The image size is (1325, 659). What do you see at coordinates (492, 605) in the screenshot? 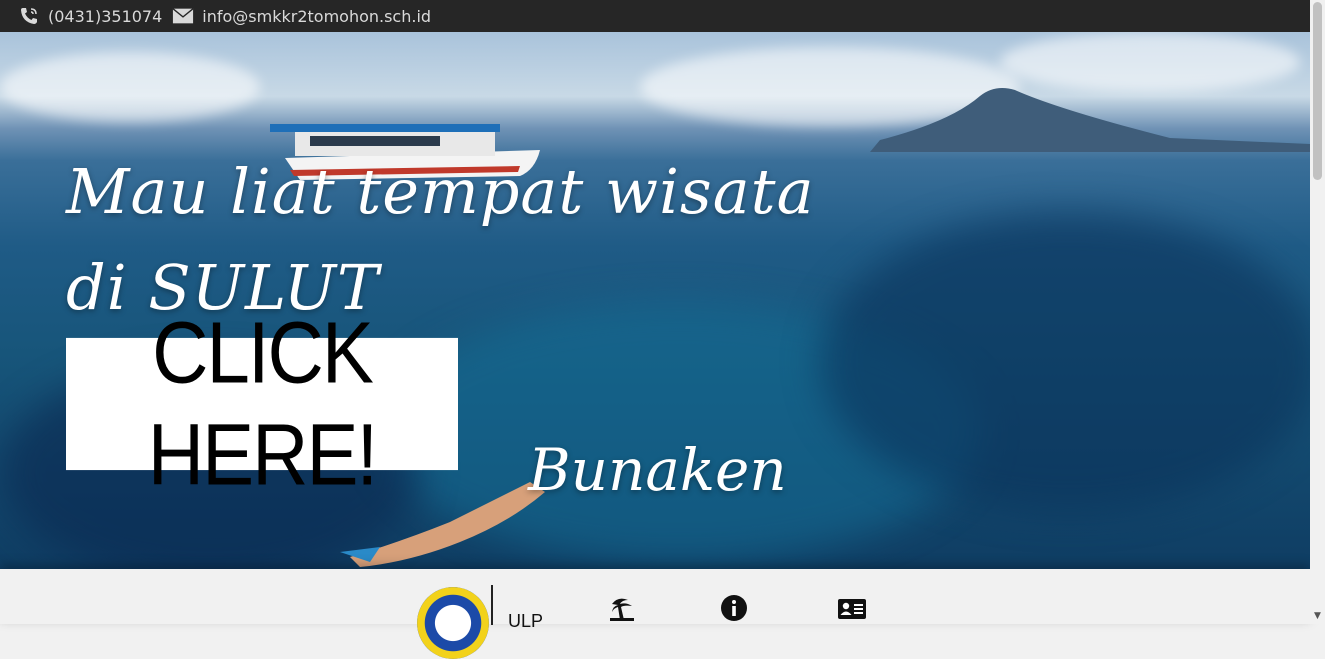
I see `logo-divider` at bounding box center [492, 605].